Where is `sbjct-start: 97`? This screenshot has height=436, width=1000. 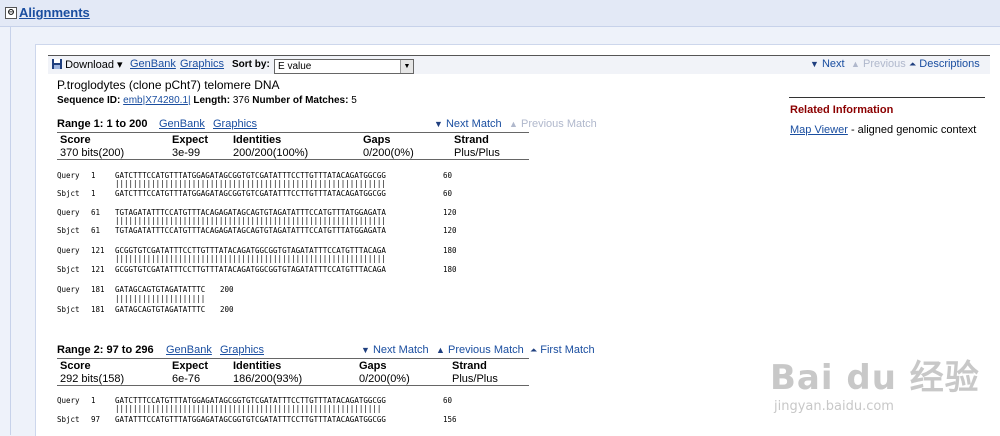
sbjct-start: 97 is located at coordinates (96, 419).